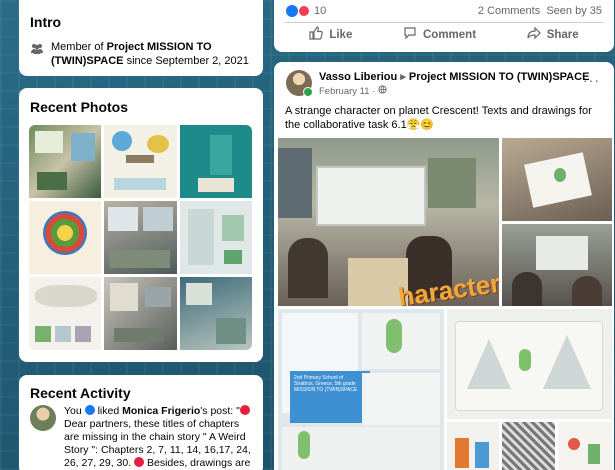 This screenshot has width=615, height=470. Describe the element at coordinates (410, 34) in the screenshot. I see `comment-icon` at that location.